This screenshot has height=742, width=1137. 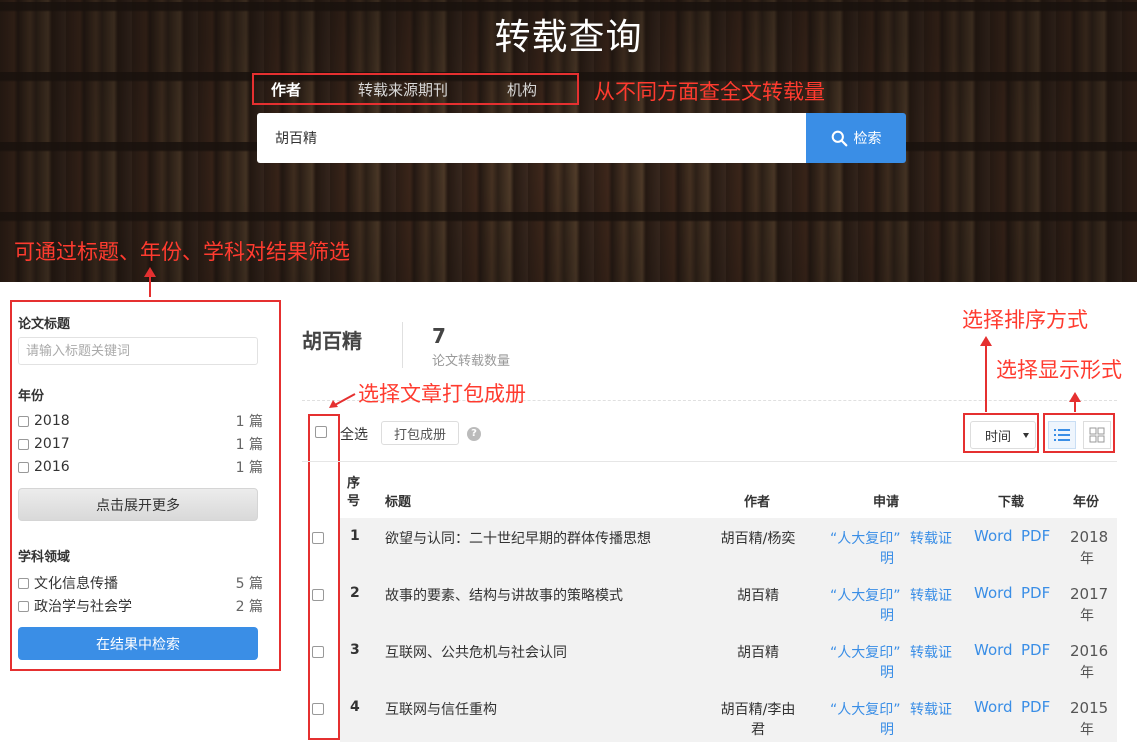 I want to click on grid-view-icon, so click(x=1097, y=435).